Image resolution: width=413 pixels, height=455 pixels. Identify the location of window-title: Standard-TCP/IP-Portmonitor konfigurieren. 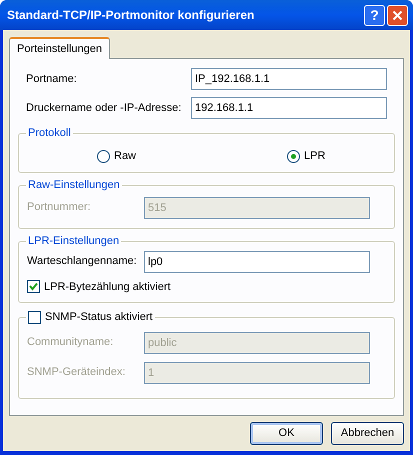
(130, 15).